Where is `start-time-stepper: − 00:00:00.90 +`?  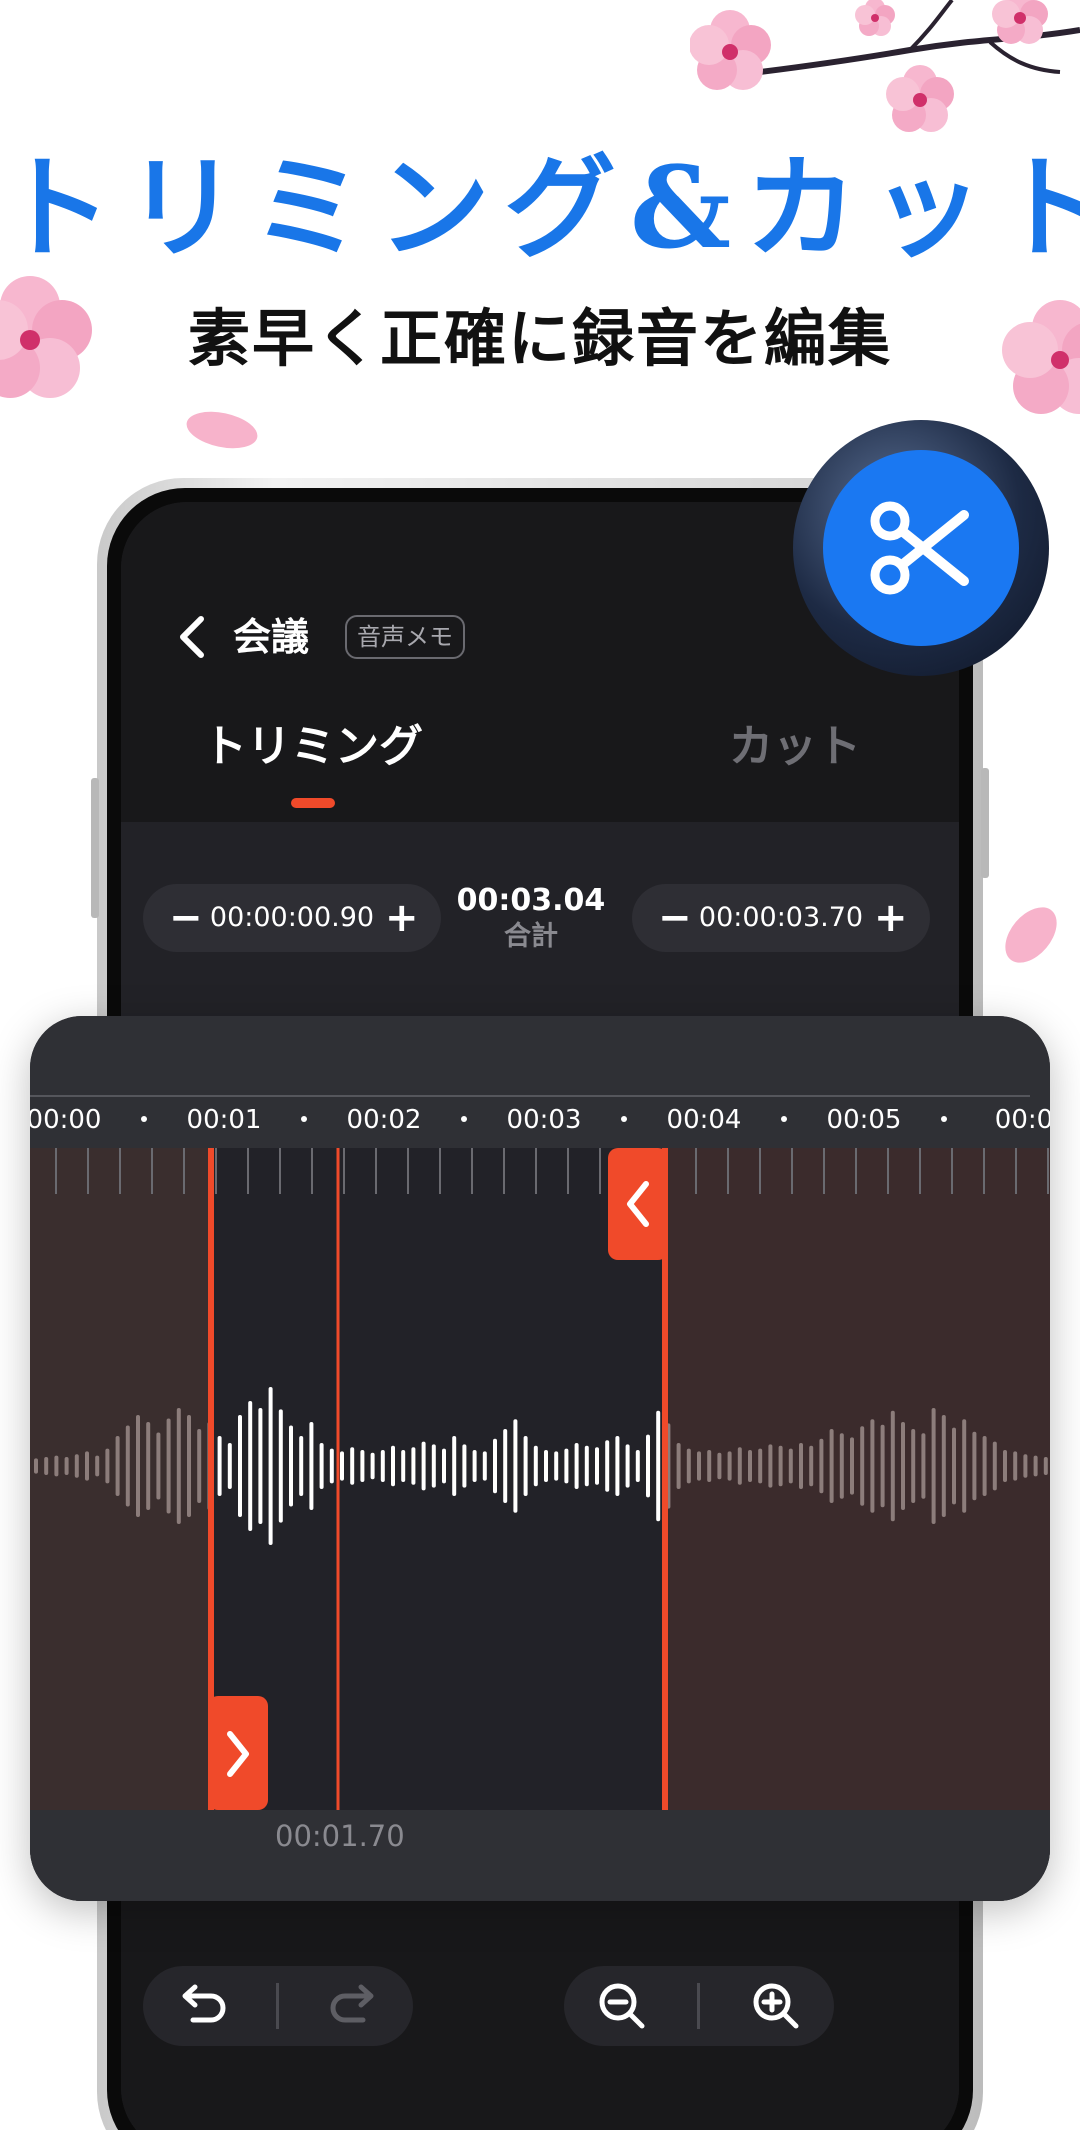
start-time-stepper: − 00:00:00.90 + is located at coordinates (292, 918).